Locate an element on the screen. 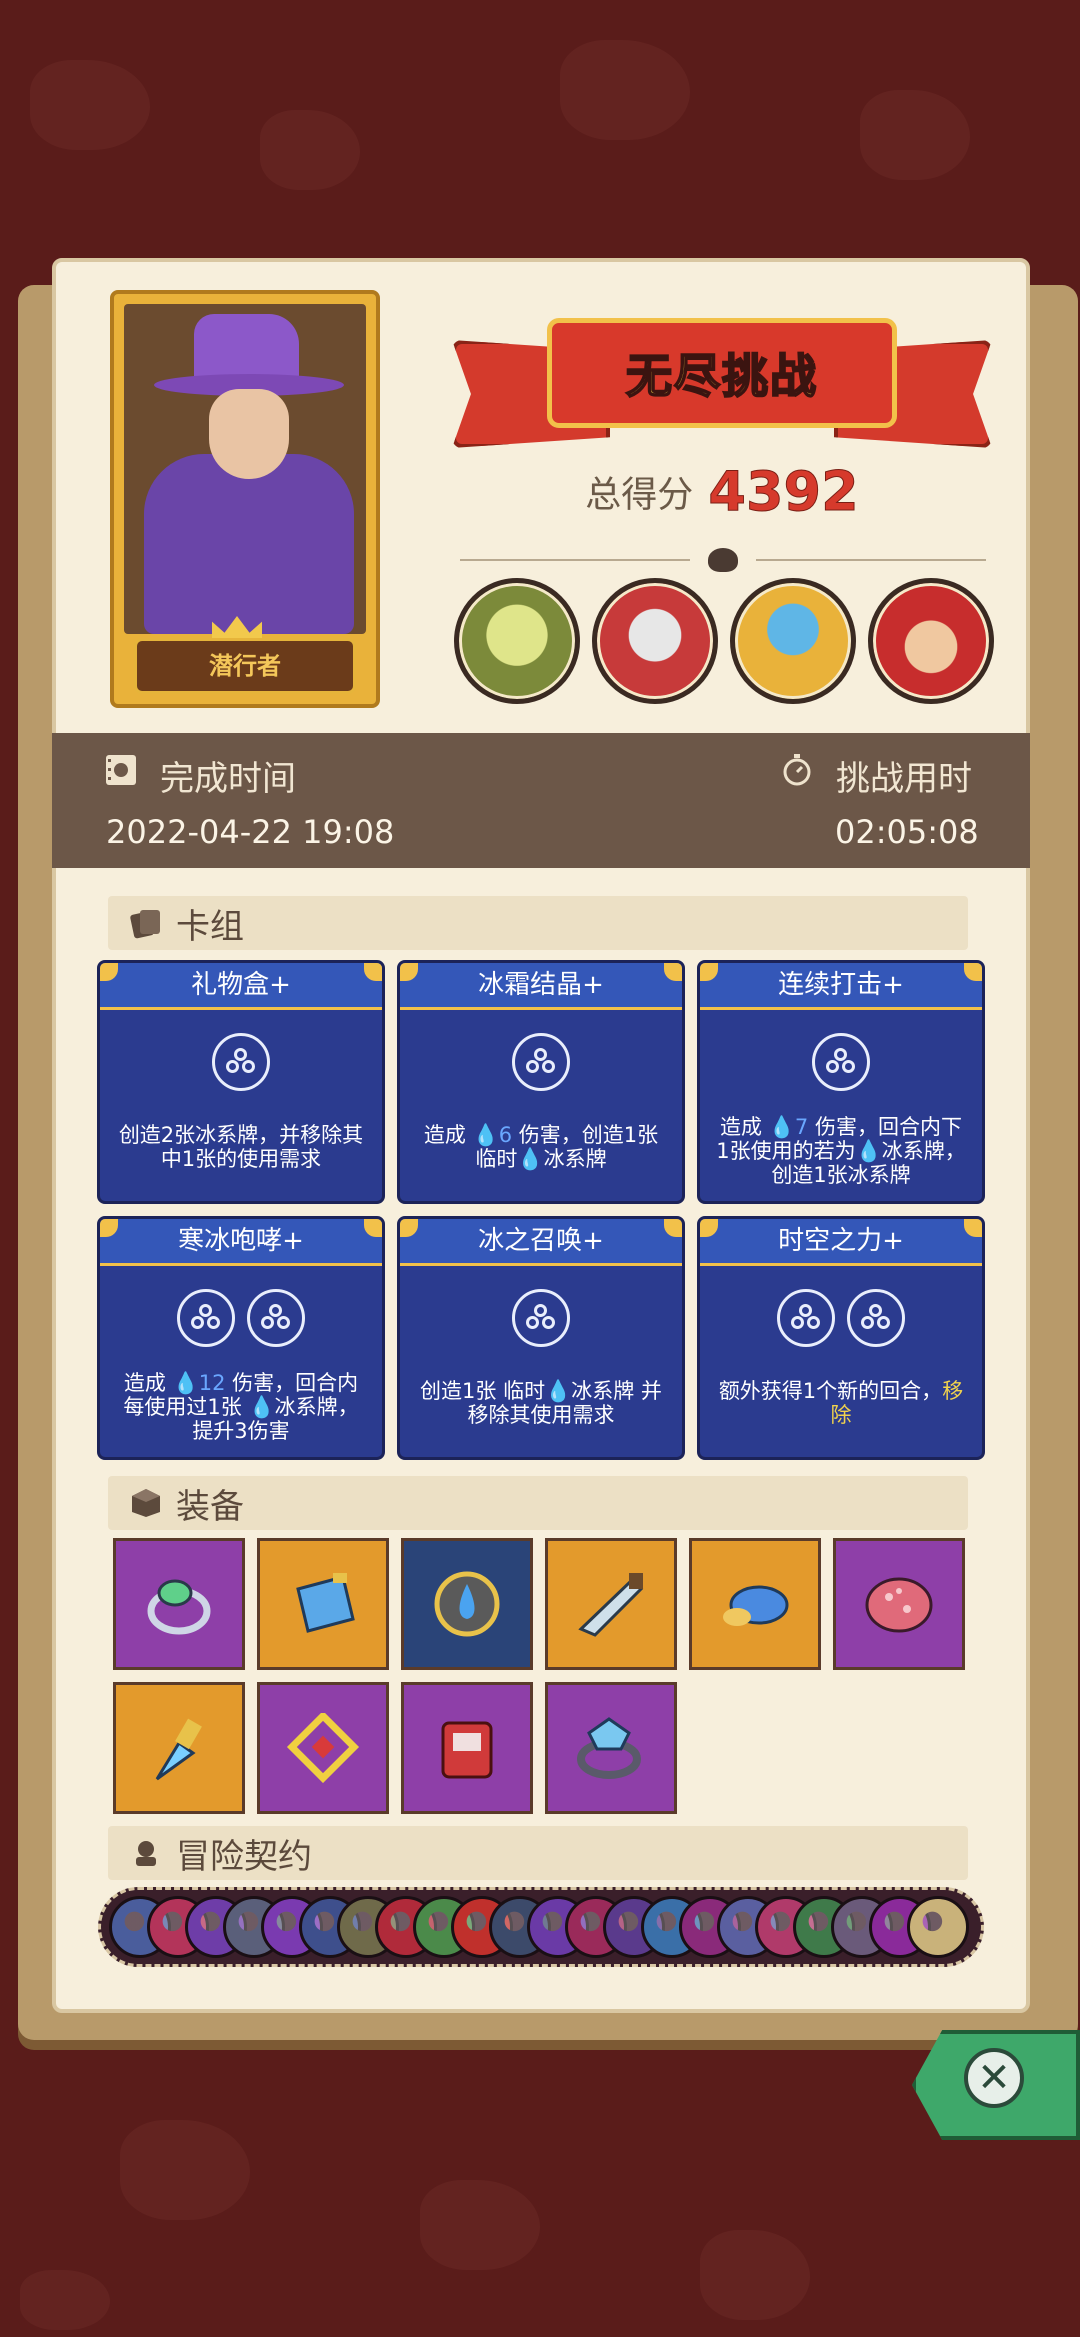 This screenshot has width=1080, height=2337. card-title: 寒冰咆哮+ is located at coordinates (241, 1242).